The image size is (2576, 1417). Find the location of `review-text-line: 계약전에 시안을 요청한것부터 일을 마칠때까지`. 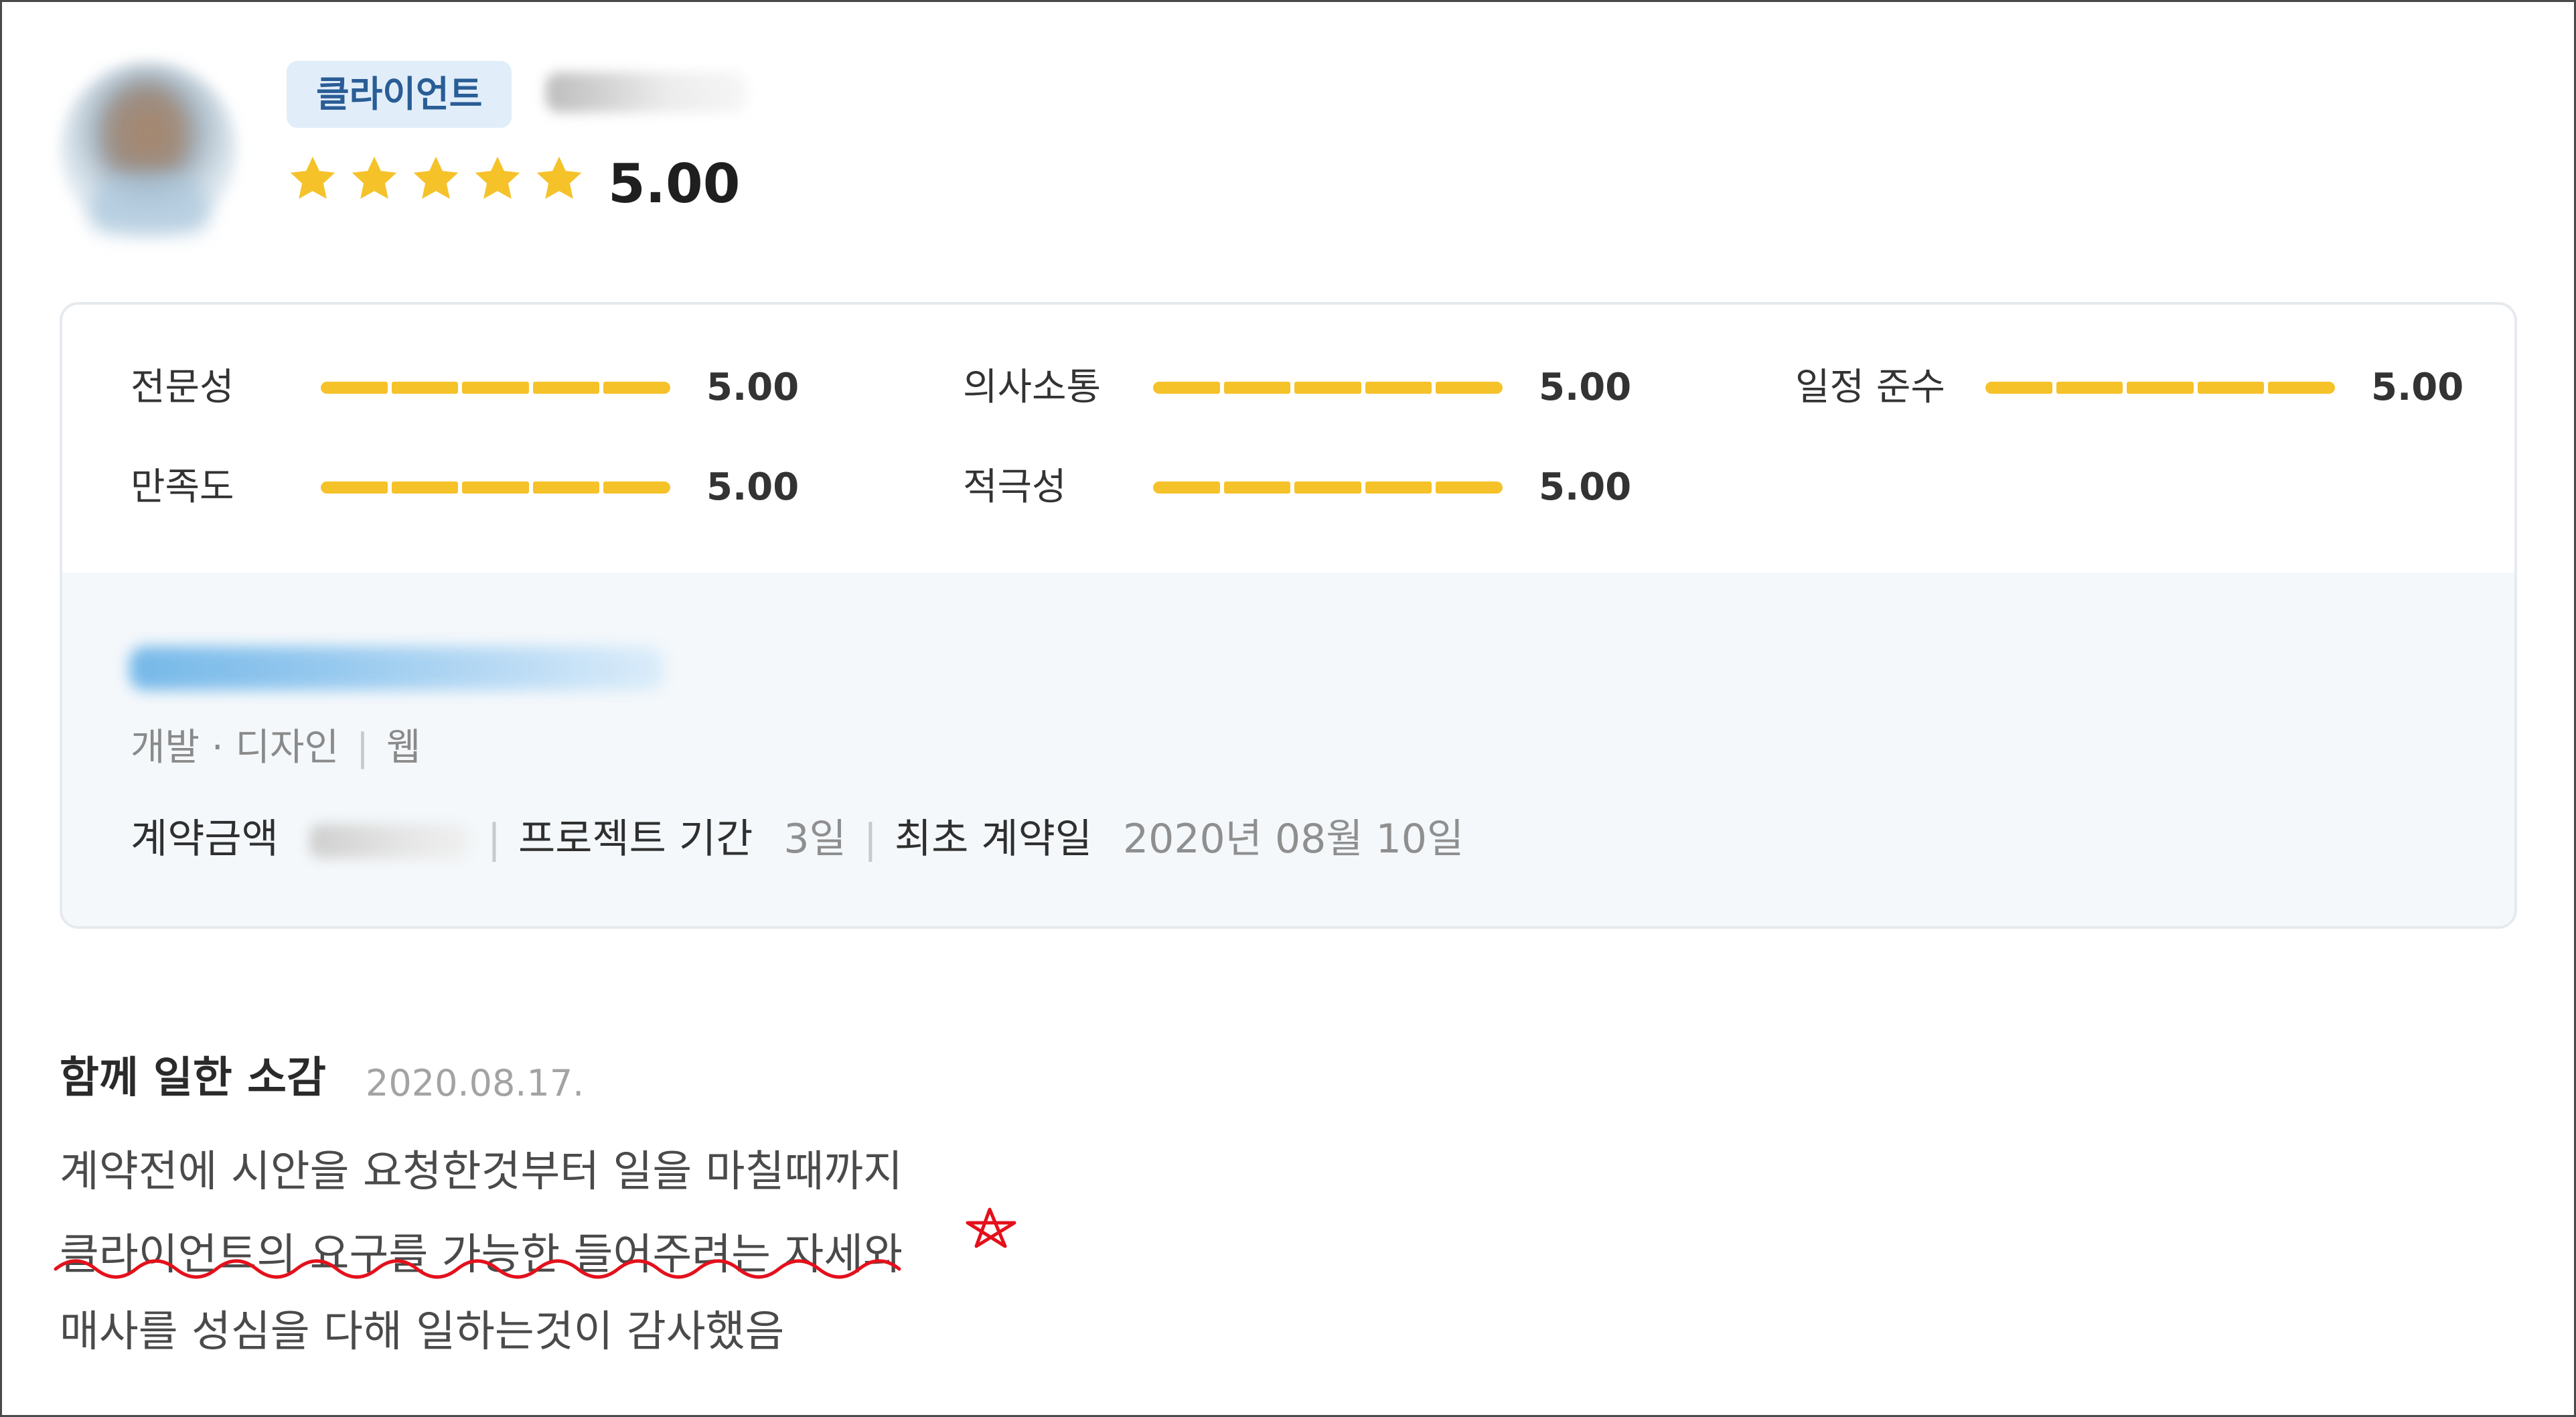

review-text-line: 계약전에 시안을 요청한것부터 일을 마칠때까지 is located at coordinates (481, 1172).